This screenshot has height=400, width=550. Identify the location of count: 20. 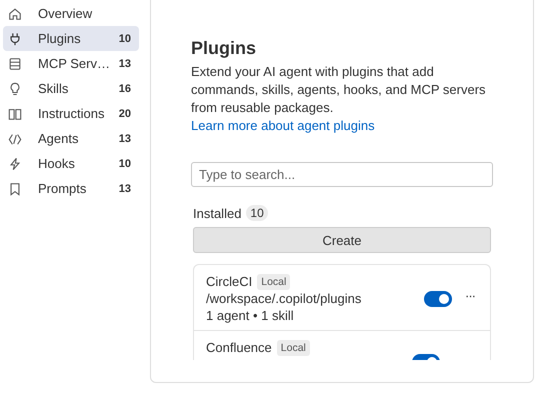
(124, 114).